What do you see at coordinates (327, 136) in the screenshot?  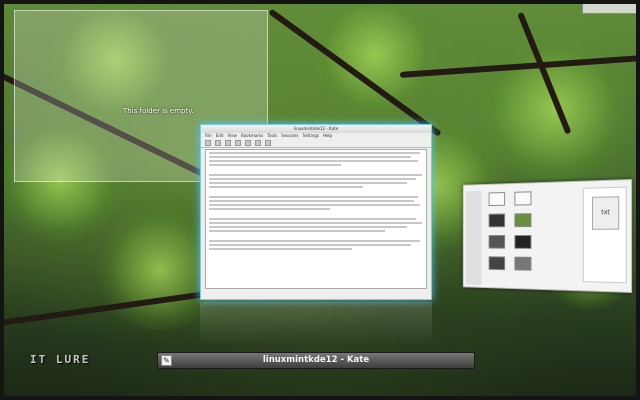 I see `menu-help: Help` at bounding box center [327, 136].